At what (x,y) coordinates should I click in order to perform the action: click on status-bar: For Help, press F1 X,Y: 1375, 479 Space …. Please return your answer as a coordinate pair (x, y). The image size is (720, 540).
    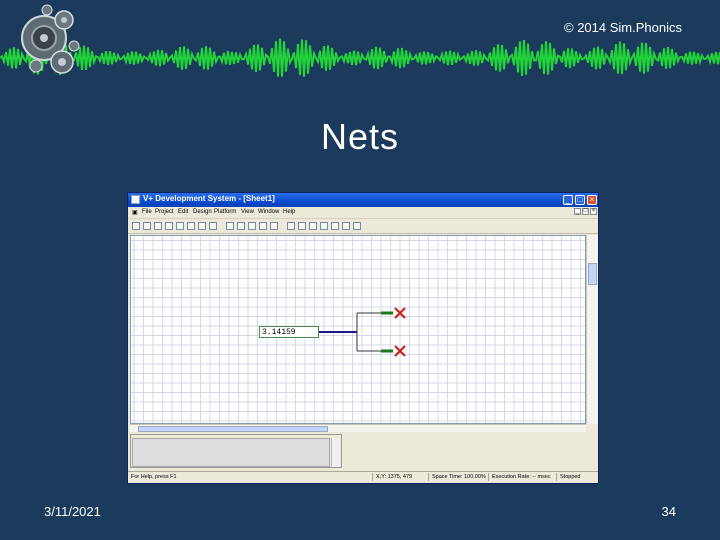
    Looking at the image, I should click on (363, 477).